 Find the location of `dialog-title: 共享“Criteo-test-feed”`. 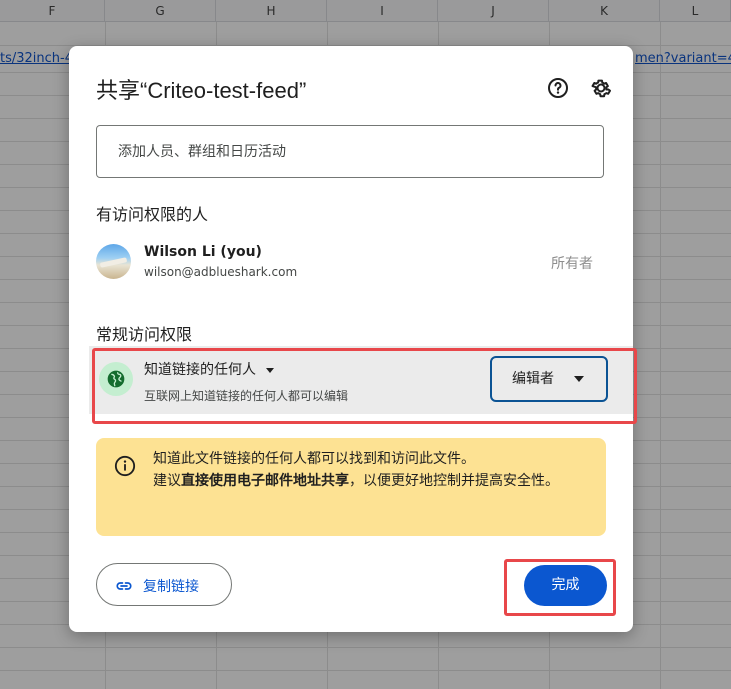

dialog-title: 共享“Criteo-test-feed” is located at coordinates (201, 90).